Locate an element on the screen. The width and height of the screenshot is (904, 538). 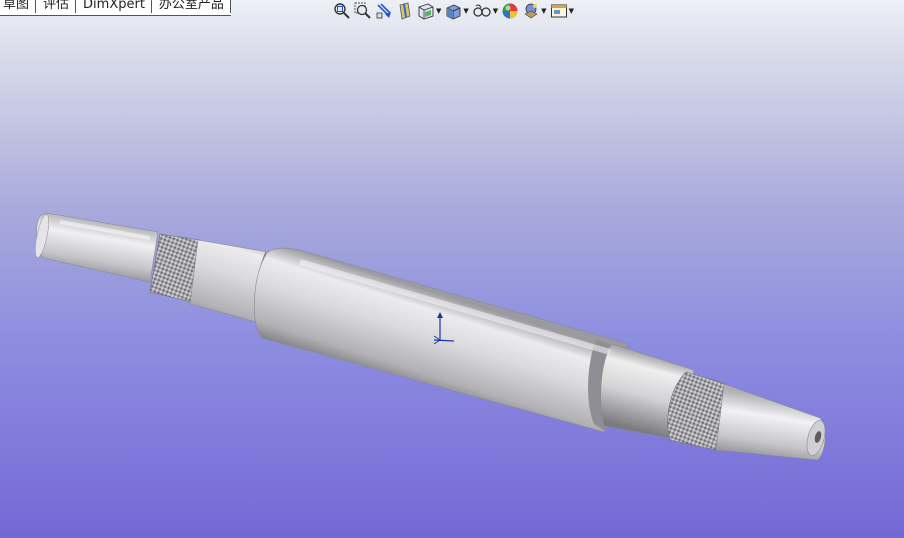
command-tabs: 草图 评估 DimXpert 办公室产品 is located at coordinates (115, 8).